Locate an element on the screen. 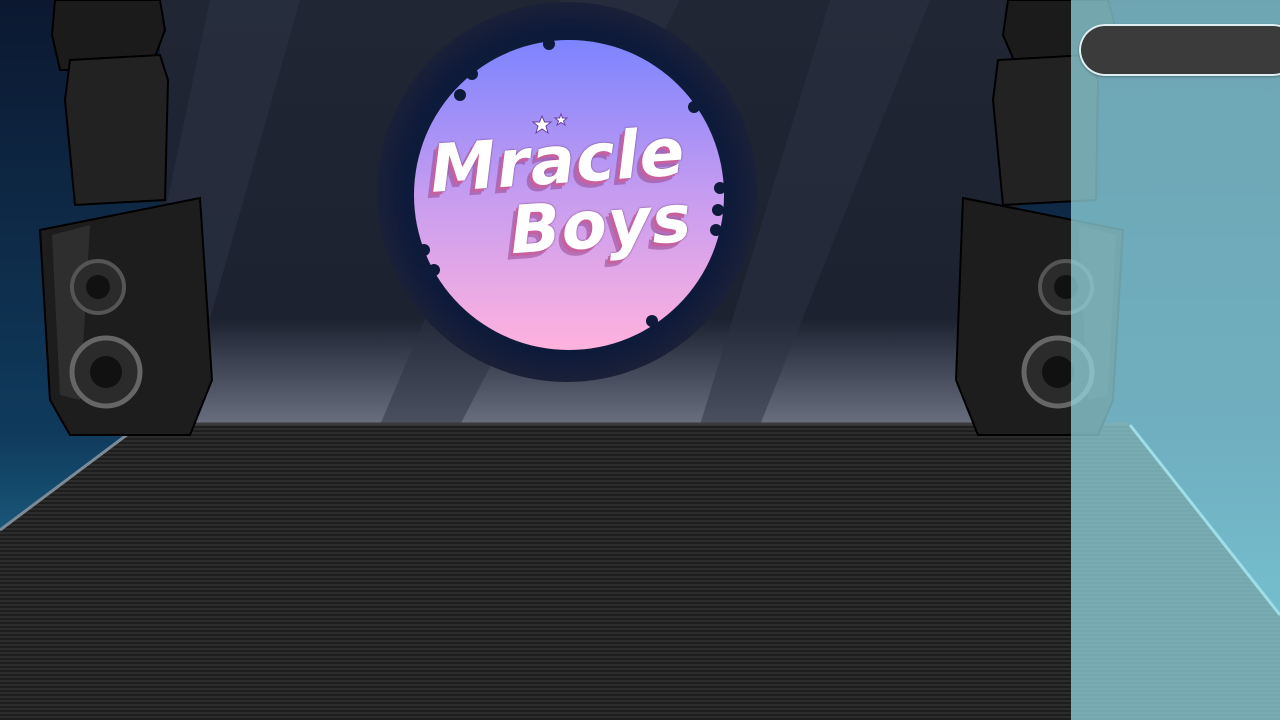  left-speaker-stack-icon is located at coordinates (126, 218).